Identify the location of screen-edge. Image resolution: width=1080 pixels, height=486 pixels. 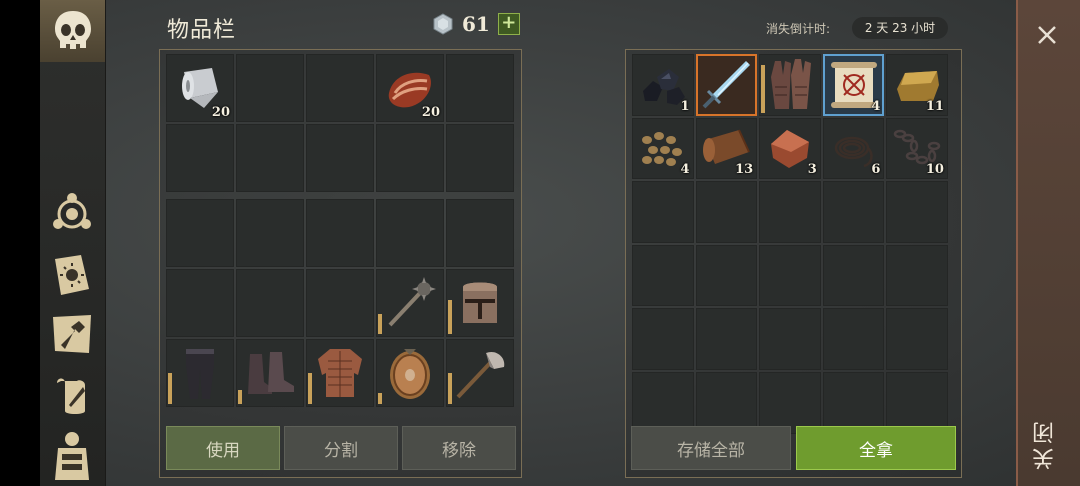
(20, 243).